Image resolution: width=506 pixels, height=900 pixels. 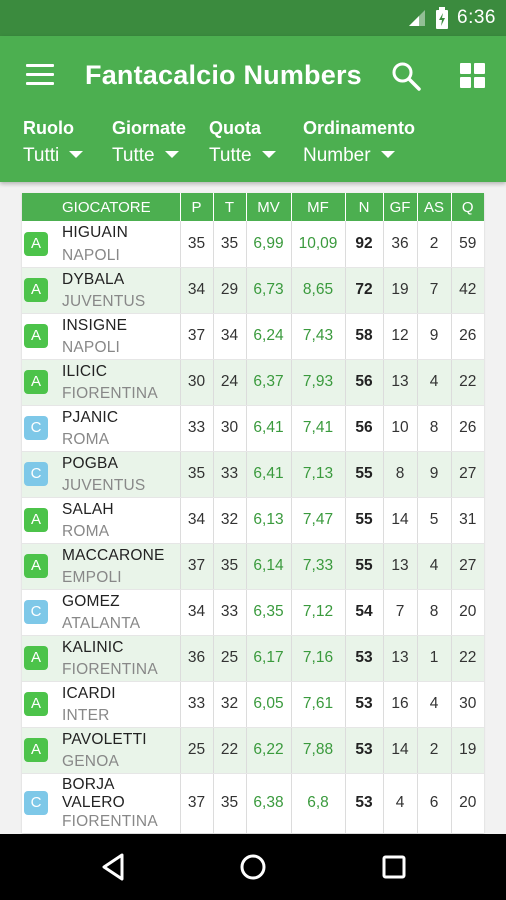 I want to click on home-icon, so click(x=253, y=867).